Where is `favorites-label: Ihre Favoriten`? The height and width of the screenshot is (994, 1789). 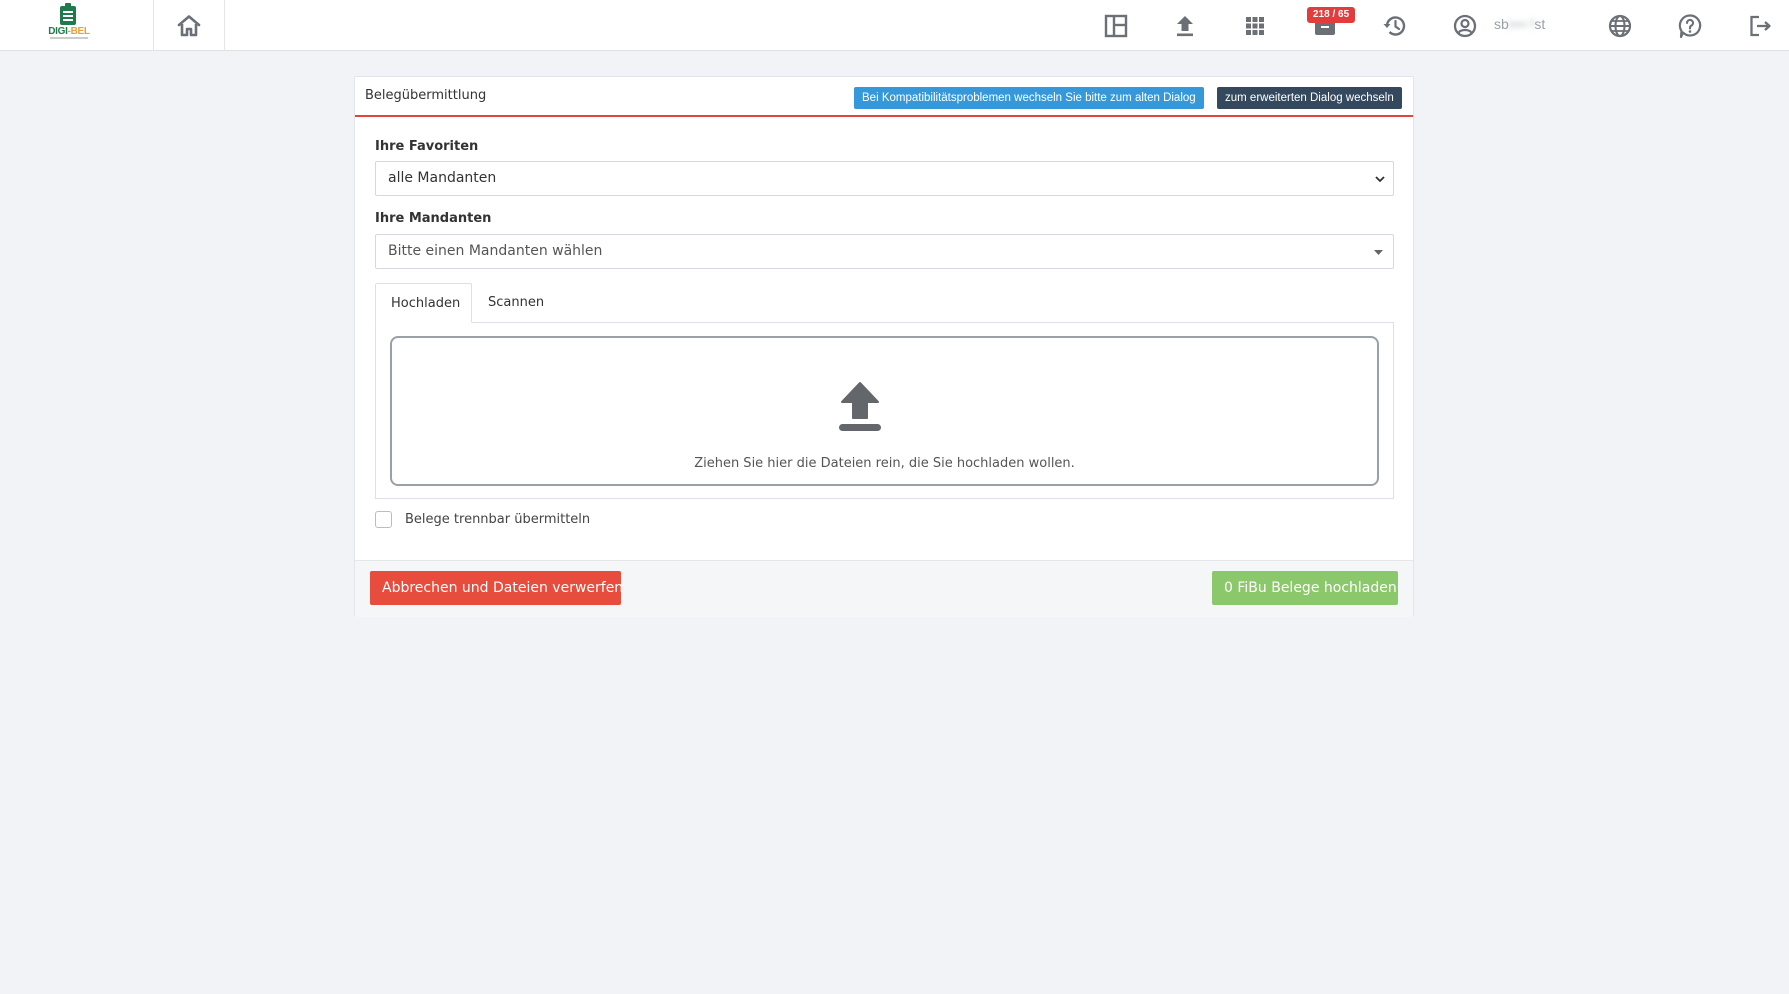
favorites-label: Ihre Favoriten is located at coordinates (427, 146).